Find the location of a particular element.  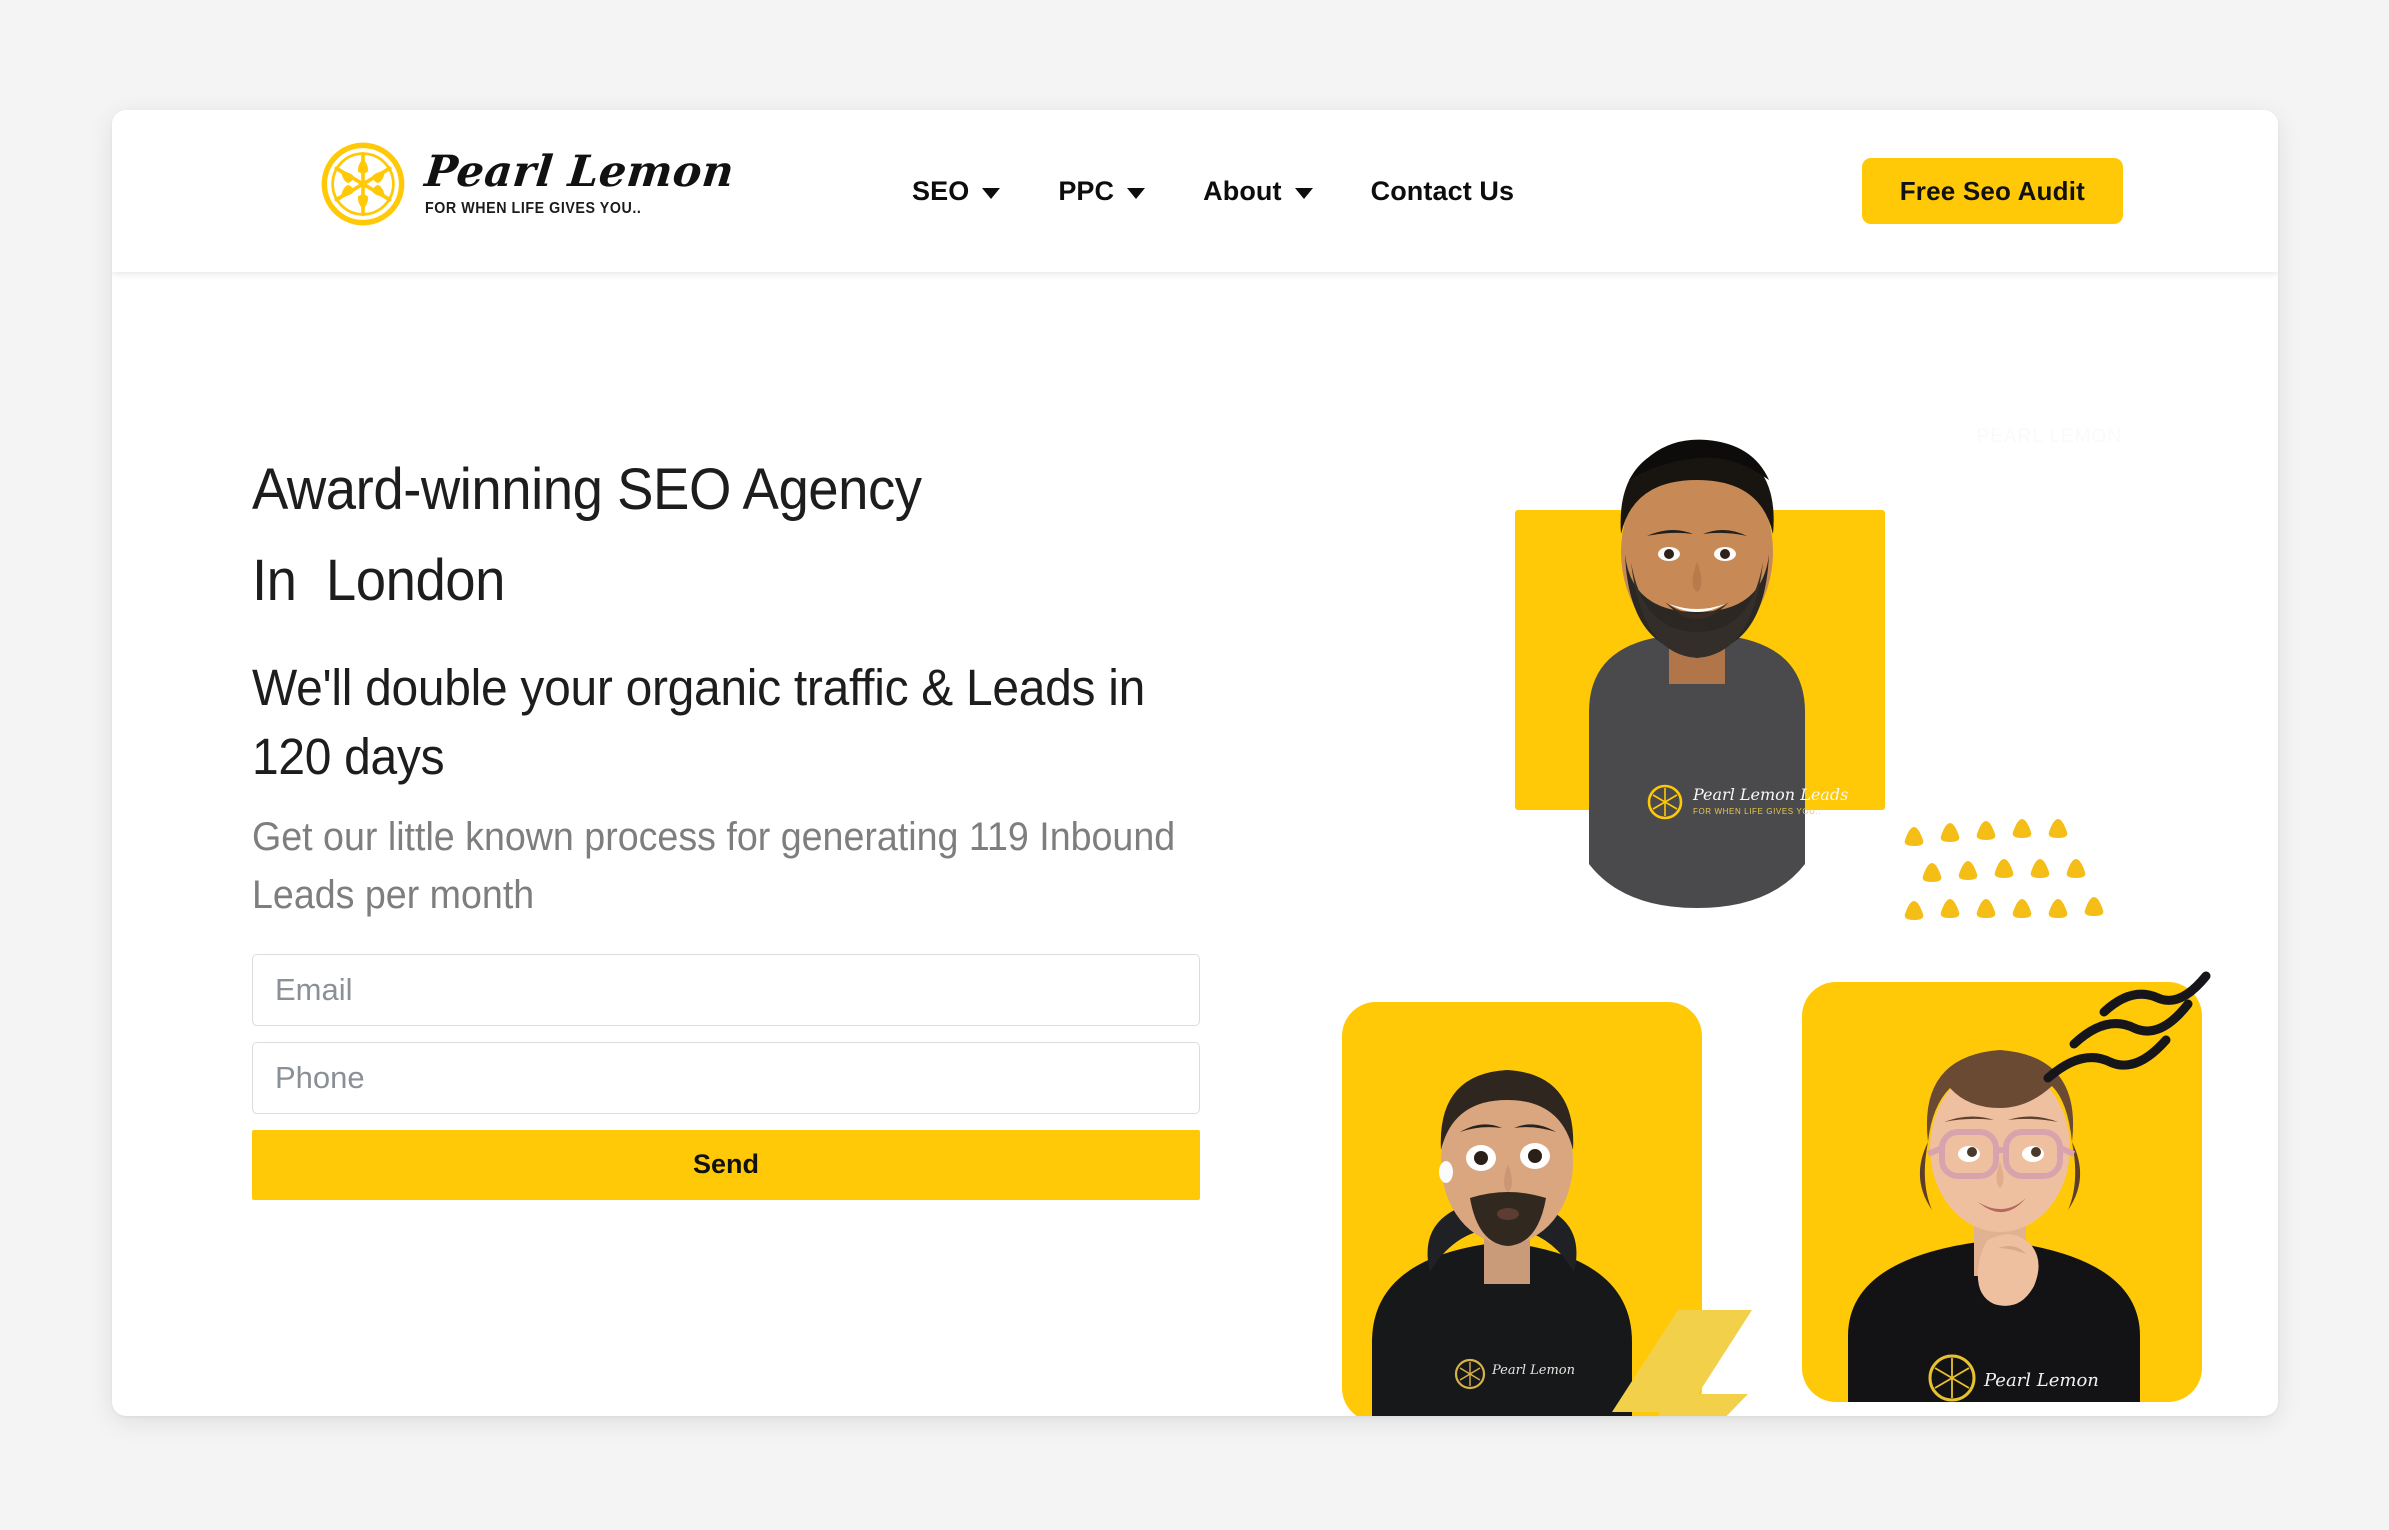

send-button: Send is located at coordinates (726, 1164).